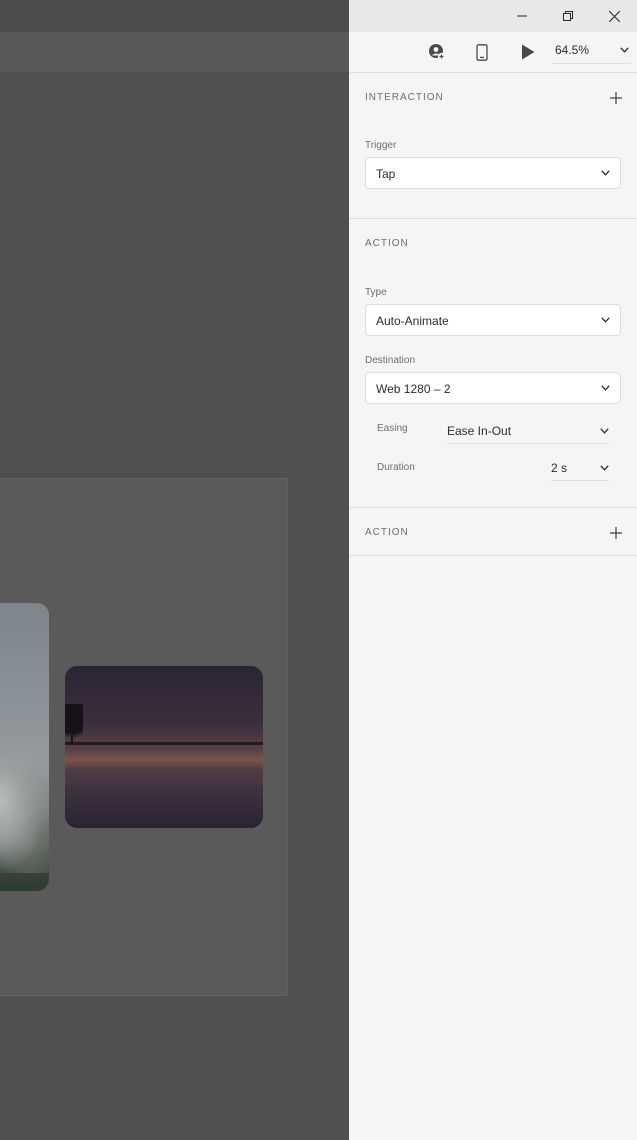 This screenshot has height=1140, width=637. I want to click on add-interaction-icon, so click(616, 98).